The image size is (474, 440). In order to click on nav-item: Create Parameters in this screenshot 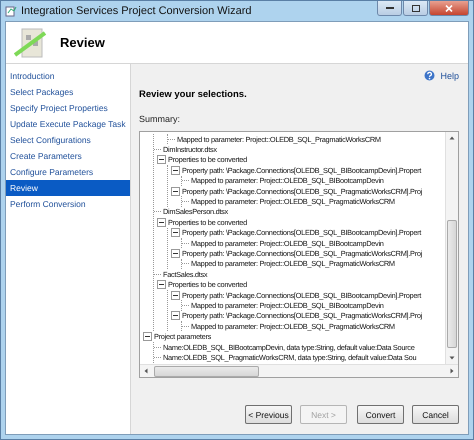, I will do `click(68, 156)`.